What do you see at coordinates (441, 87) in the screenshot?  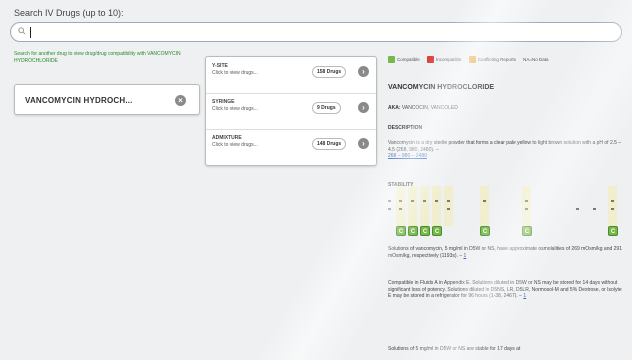 I see `drug-title: VANCOMYCIN HYDROCLORIDE` at bounding box center [441, 87].